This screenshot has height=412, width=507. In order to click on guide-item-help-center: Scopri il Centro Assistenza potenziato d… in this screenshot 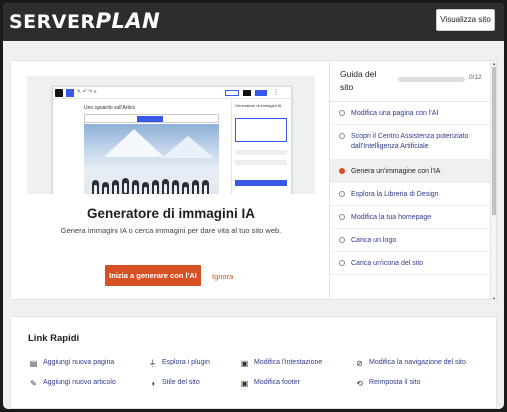, I will do `click(410, 142)`.